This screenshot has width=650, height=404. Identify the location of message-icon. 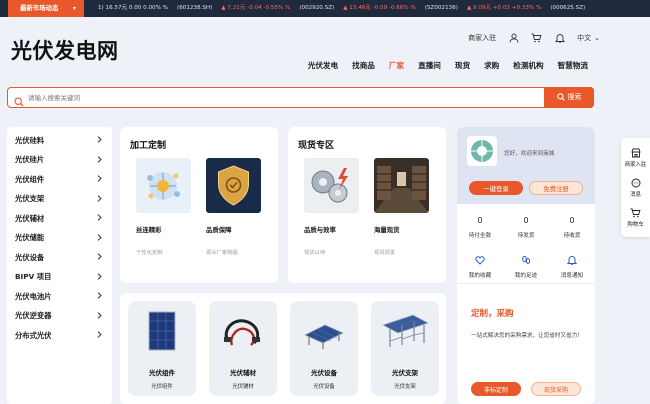
(635, 183).